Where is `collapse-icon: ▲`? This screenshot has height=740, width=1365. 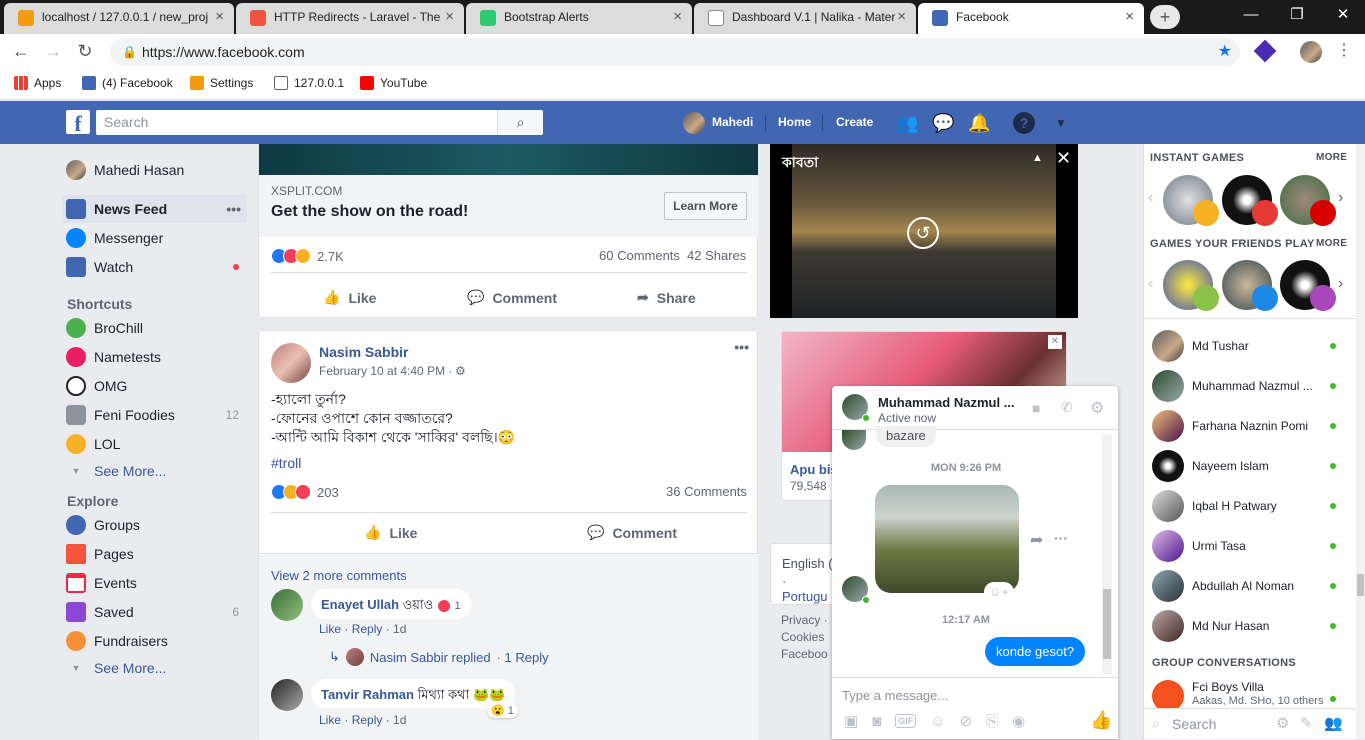
collapse-icon: ▲ is located at coordinates (1037, 158).